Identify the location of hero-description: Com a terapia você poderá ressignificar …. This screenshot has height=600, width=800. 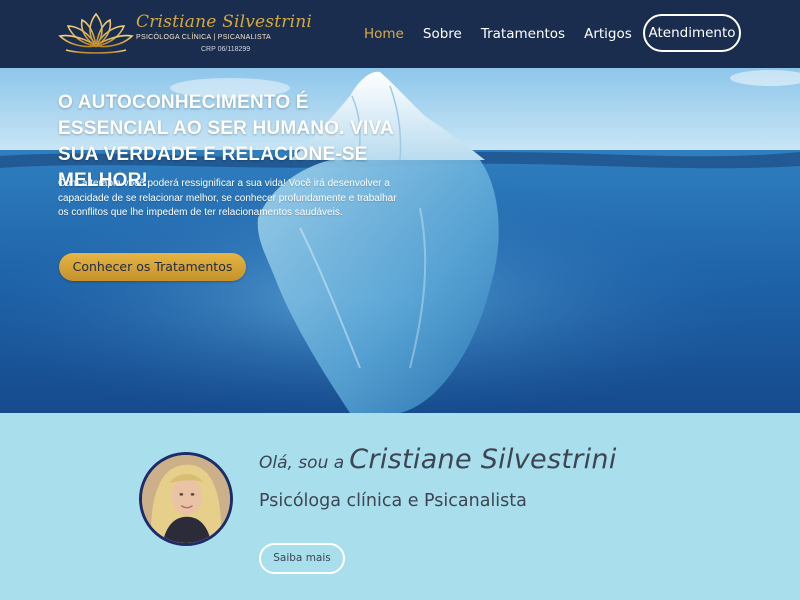
(227, 198).